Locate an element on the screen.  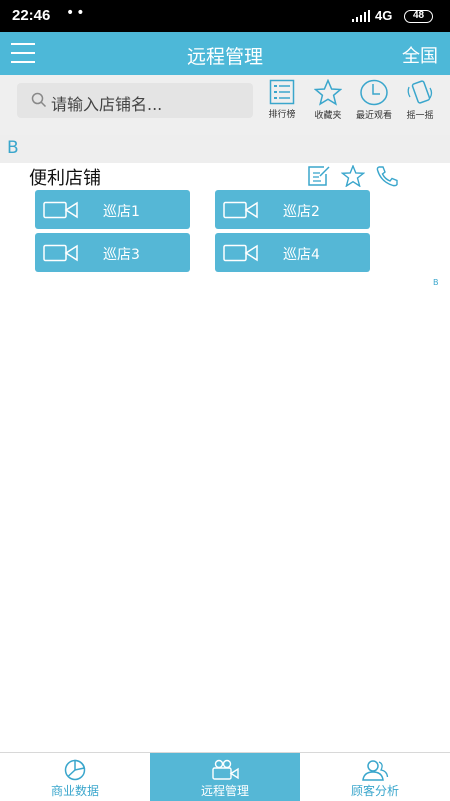
star-outline-icon is located at coordinates (353, 176).